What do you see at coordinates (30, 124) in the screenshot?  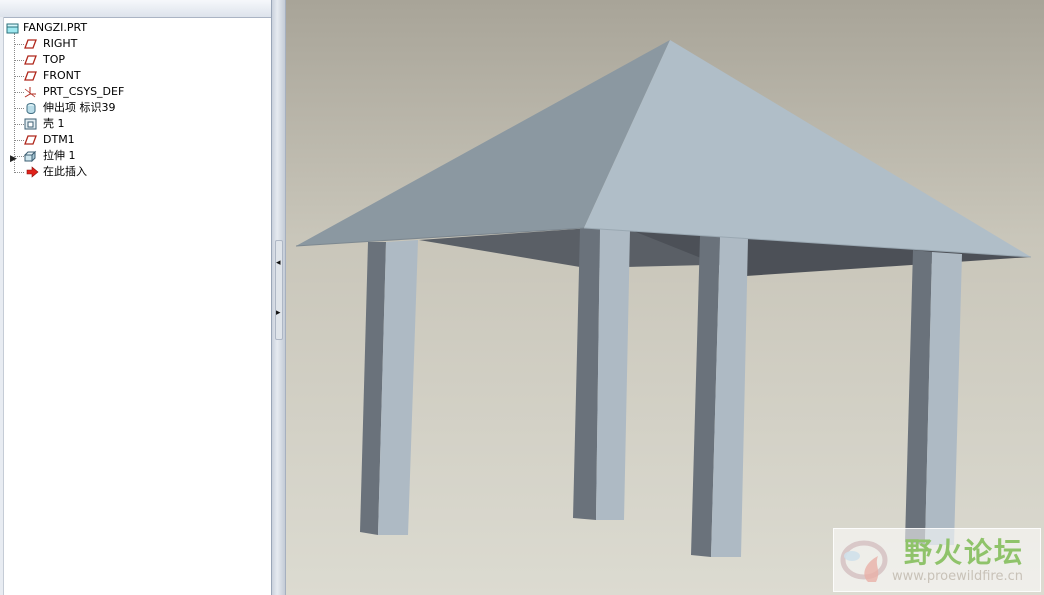 I see `shell-icon` at bounding box center [30, 124].